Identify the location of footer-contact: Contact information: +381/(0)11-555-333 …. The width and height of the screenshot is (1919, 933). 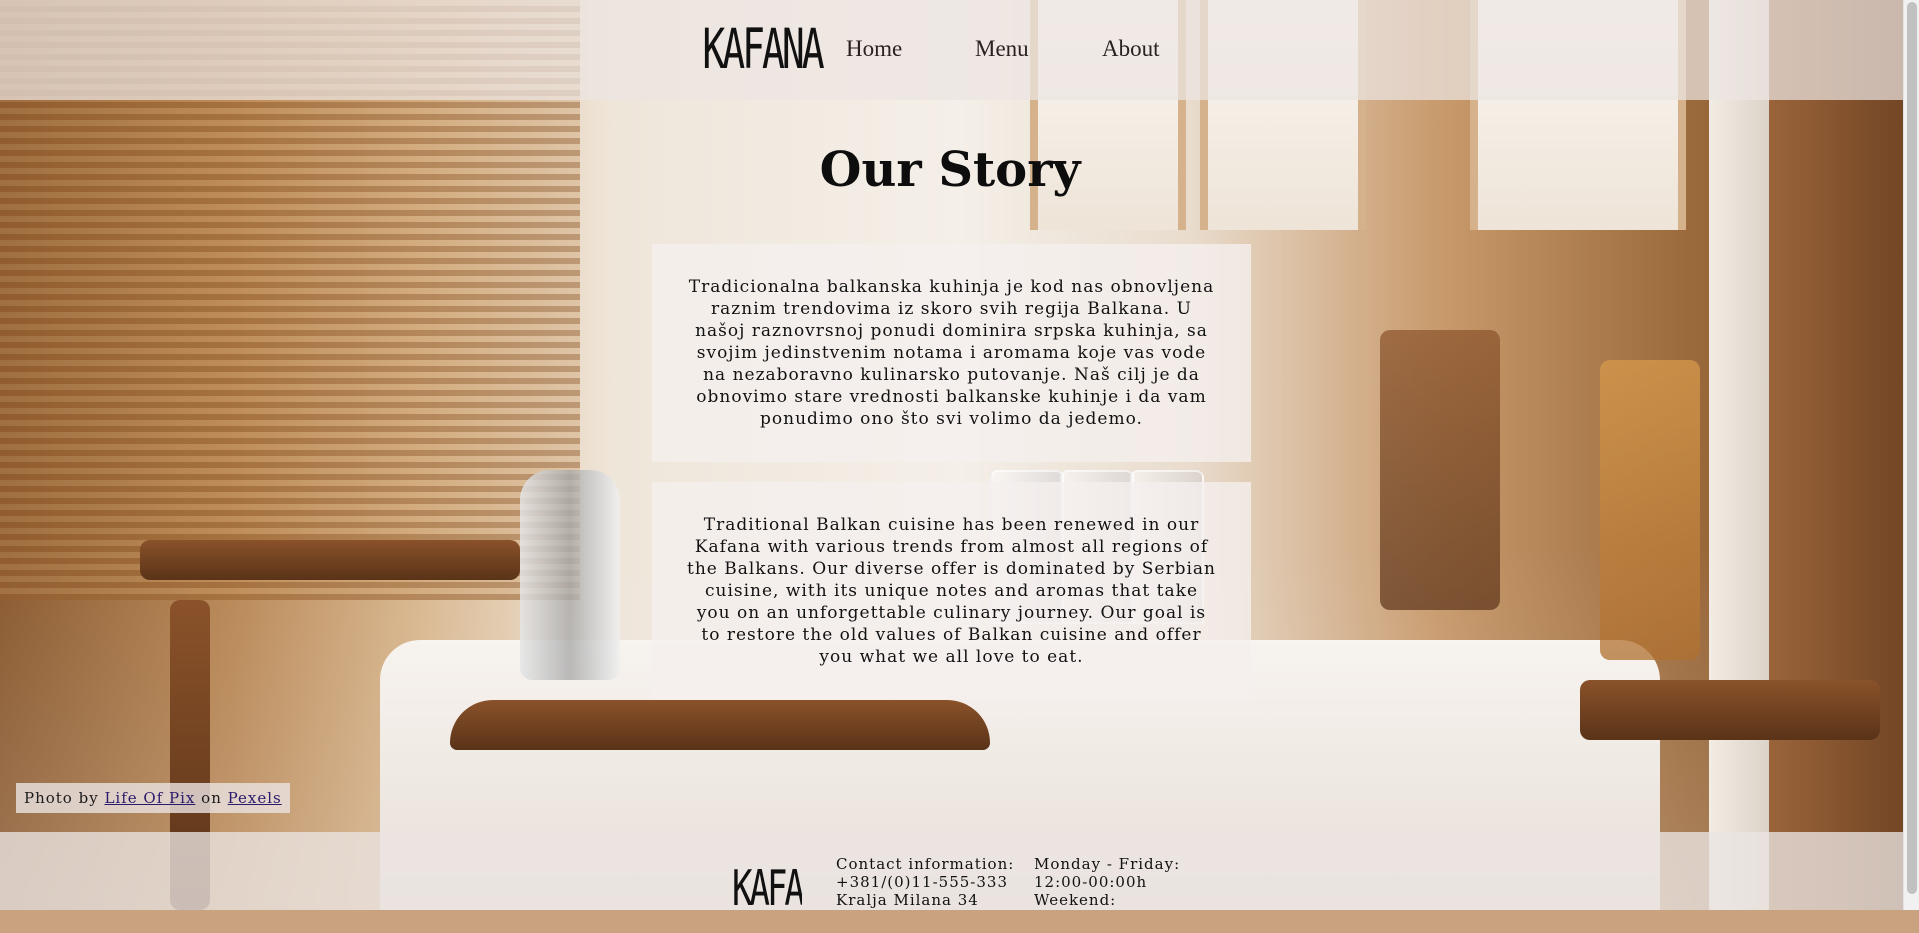
(925, 882).